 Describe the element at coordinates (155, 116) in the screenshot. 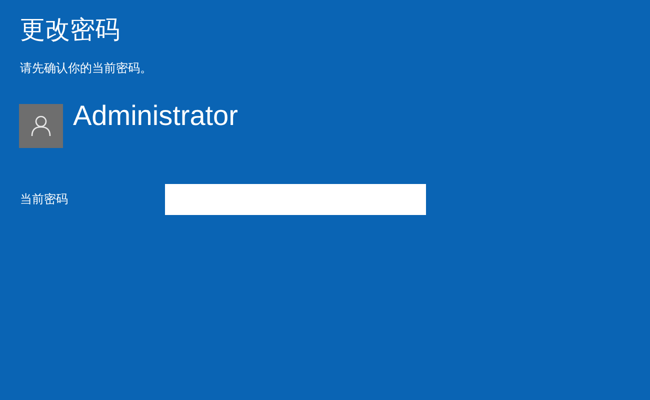

I see `account-name: Administrator` at that location.